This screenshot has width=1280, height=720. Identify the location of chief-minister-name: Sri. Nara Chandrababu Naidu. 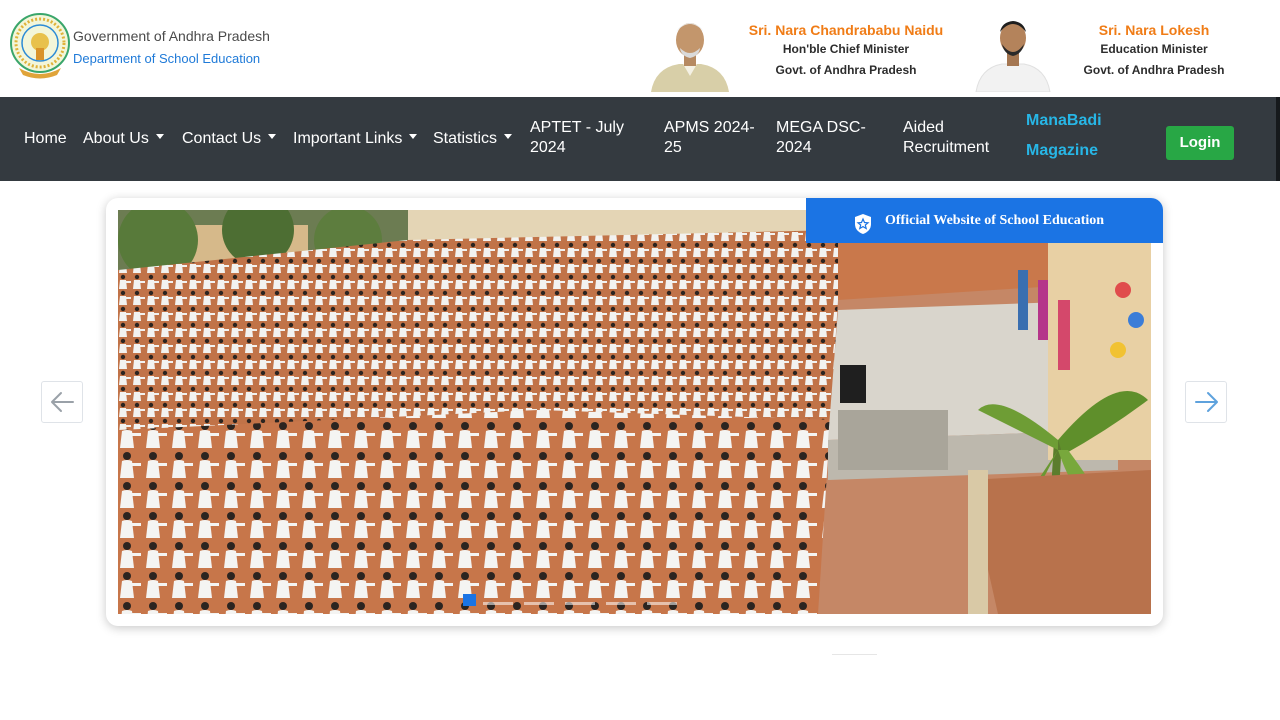
(846, 30).